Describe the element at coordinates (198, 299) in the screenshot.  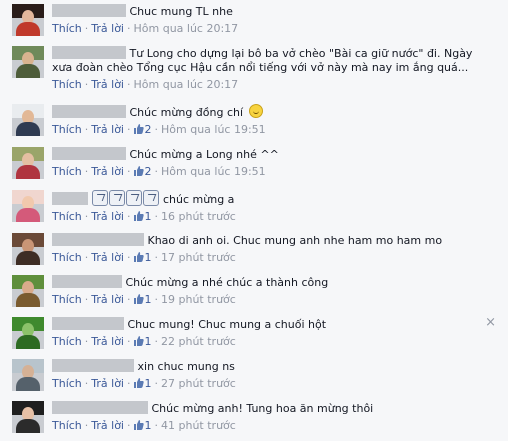
I see `comment-time: 19 phút trước` at that location.